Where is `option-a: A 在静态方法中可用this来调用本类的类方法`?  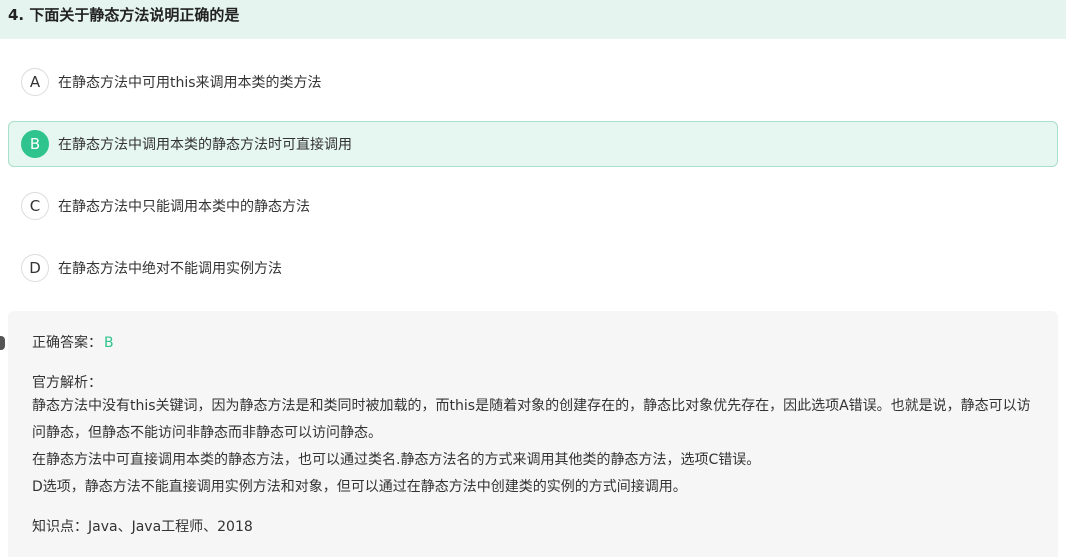
option-a: A 在静态方法中可用this来调用本类的类方法 is located at coordinates (533, 82).